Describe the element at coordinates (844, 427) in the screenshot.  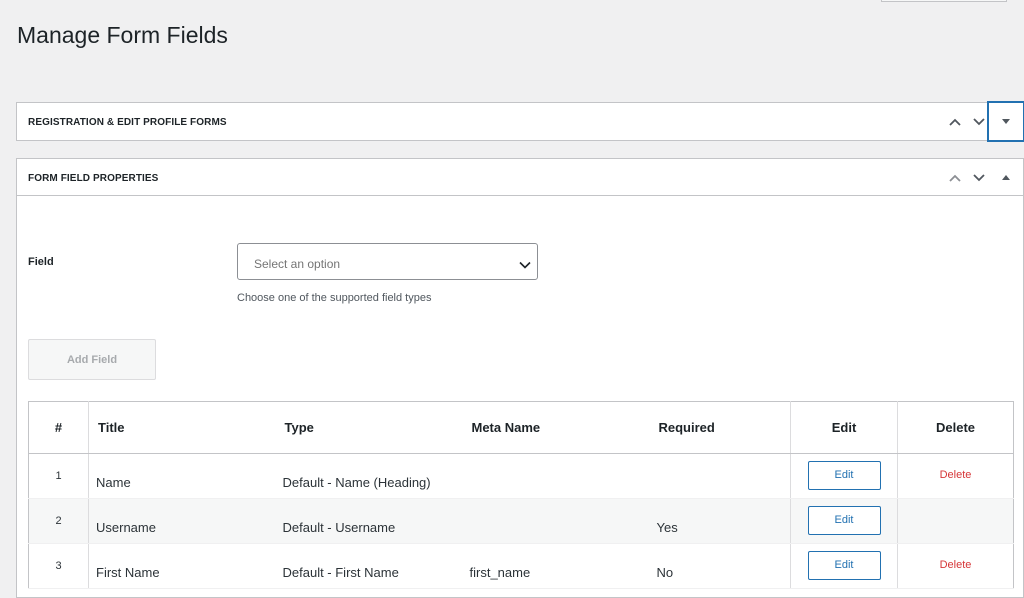
I see `header-edit: Edit` at that location.